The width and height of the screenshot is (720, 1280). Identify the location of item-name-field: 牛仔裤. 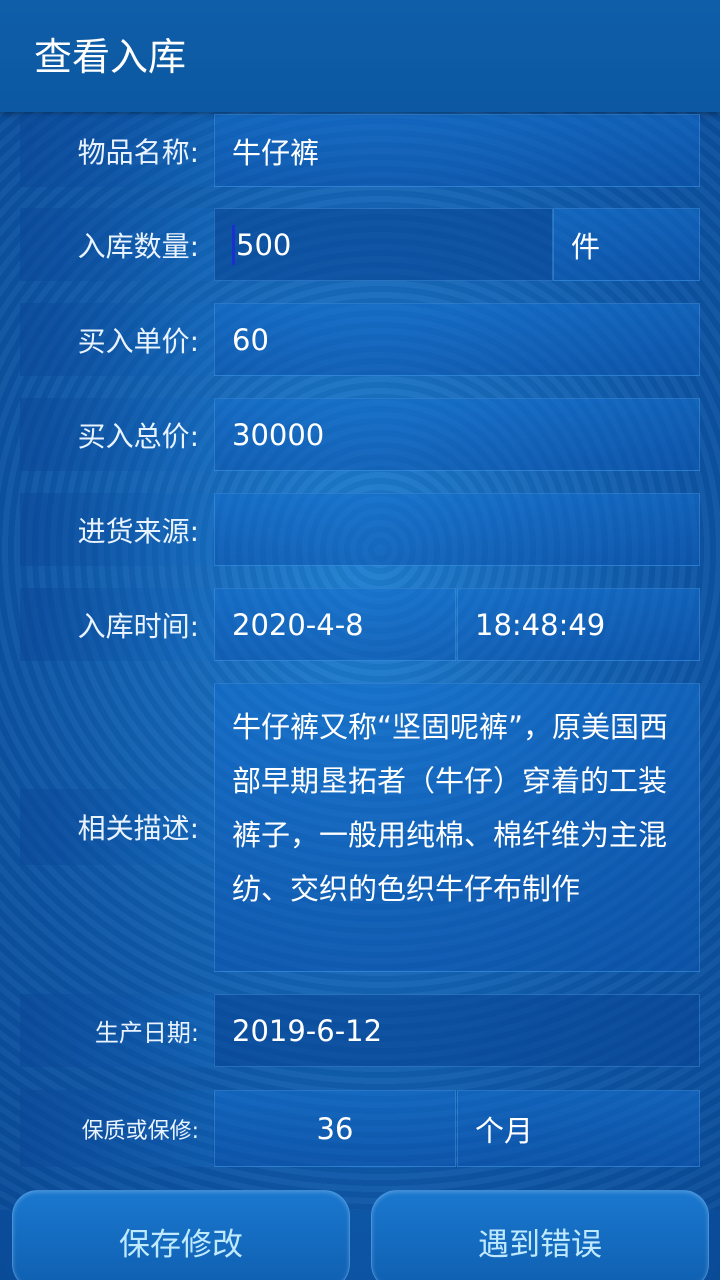
(457, 150).